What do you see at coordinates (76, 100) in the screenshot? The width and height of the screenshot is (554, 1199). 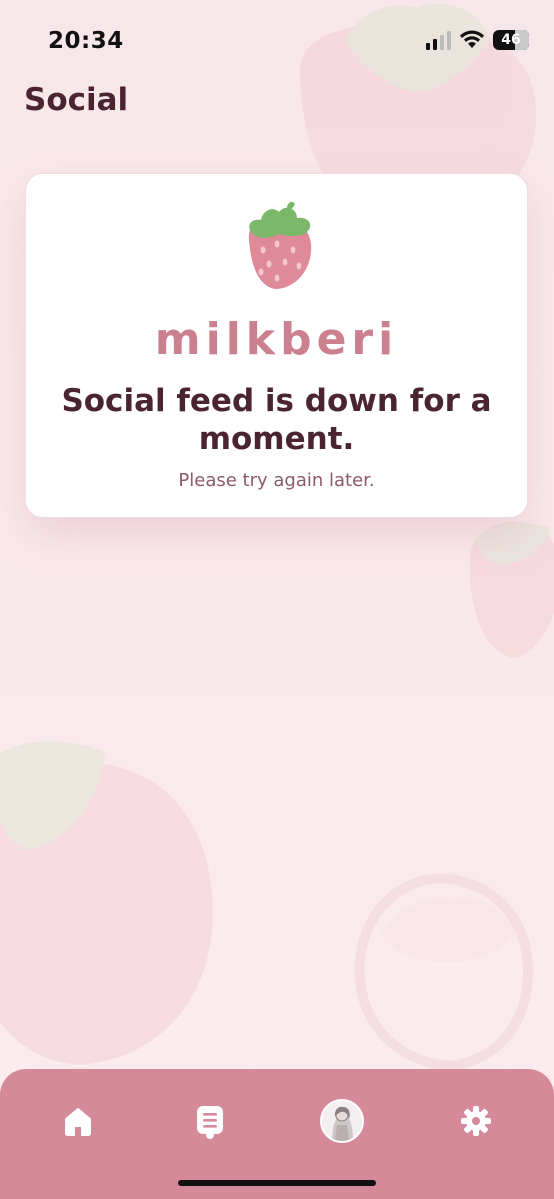 I see `page-title: Social` at bounding box center [76, 100].